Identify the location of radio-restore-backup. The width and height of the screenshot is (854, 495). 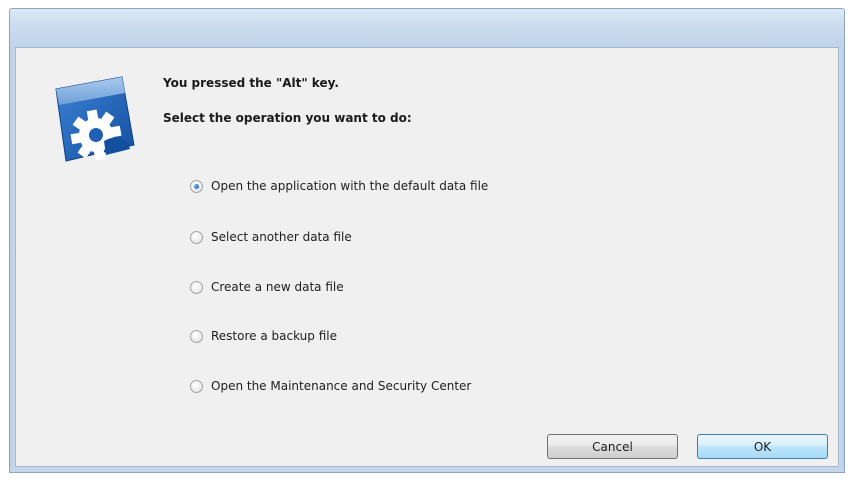
(196, 336).